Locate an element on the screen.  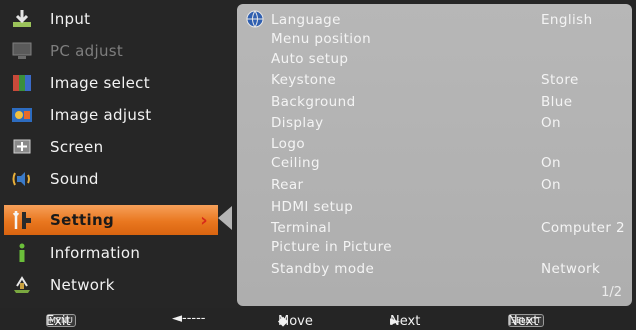
selected-arrow-icon: › is located at coordinates (204, 220).